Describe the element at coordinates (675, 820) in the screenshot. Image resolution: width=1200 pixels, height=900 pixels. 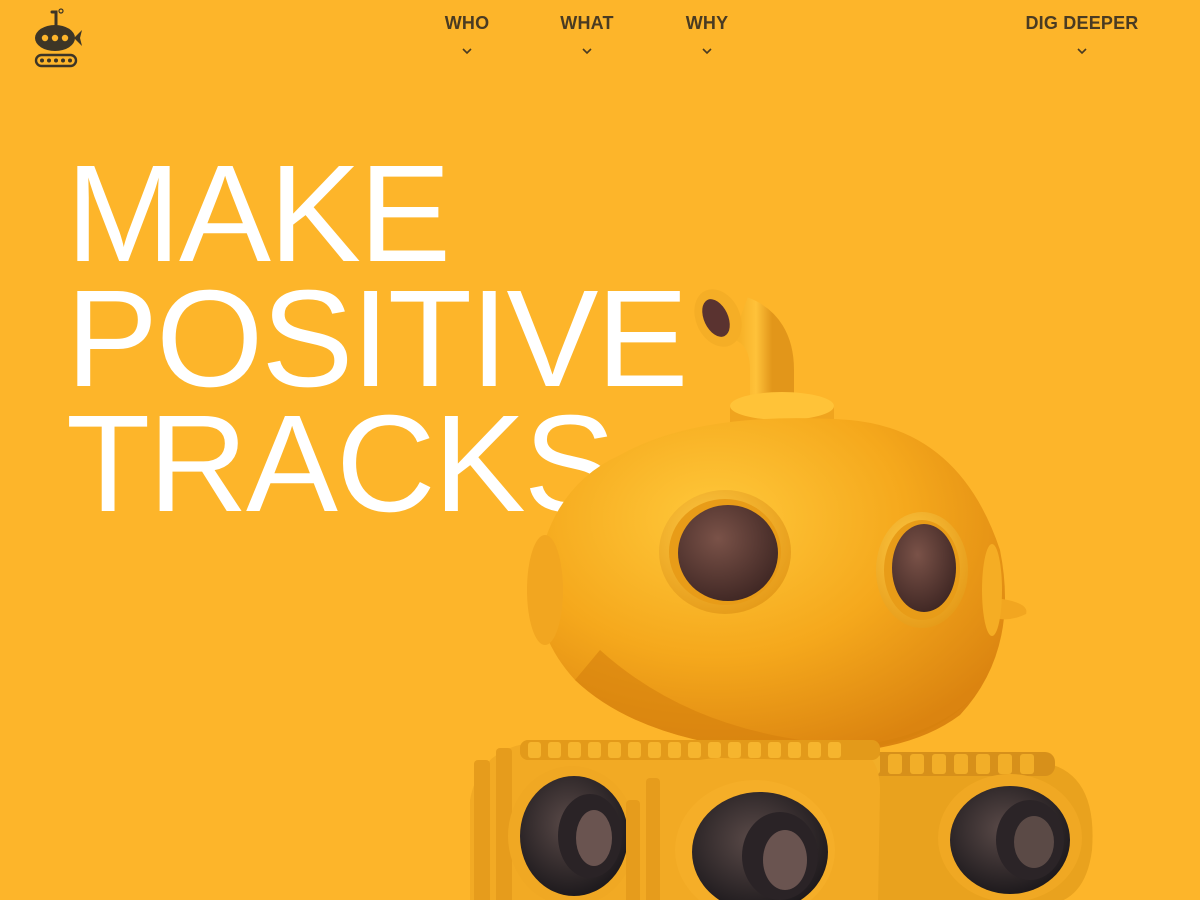
I see `front-track` at that location.